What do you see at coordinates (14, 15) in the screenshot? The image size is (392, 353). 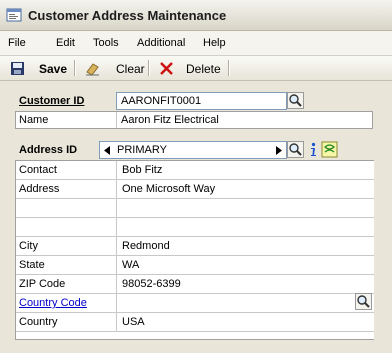 I see `app-window-icon` at bounding box center [14, 15].